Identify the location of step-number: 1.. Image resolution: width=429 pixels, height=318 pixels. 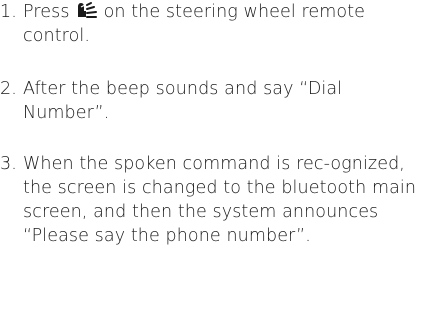
(8, 12).